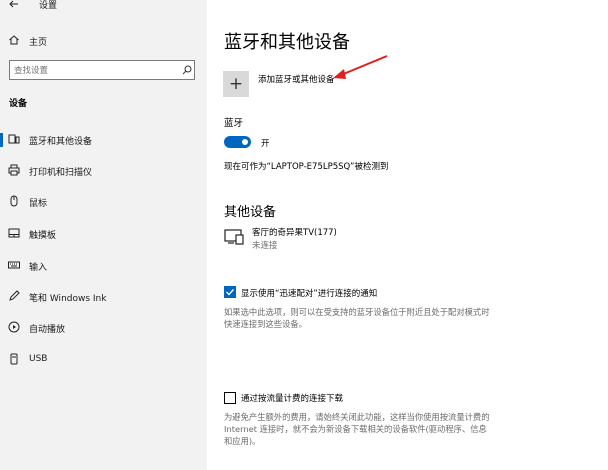 The height and width of the screenshot is (470, 608). I want to click on sidebar-item-usb: USB, so click(103, 360).